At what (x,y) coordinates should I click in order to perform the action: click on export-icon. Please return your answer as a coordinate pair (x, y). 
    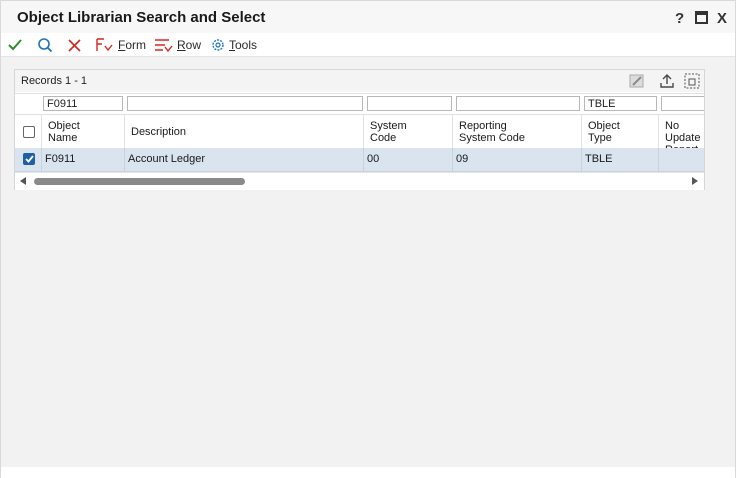
    Looking at the image, I should click on (667, 81).